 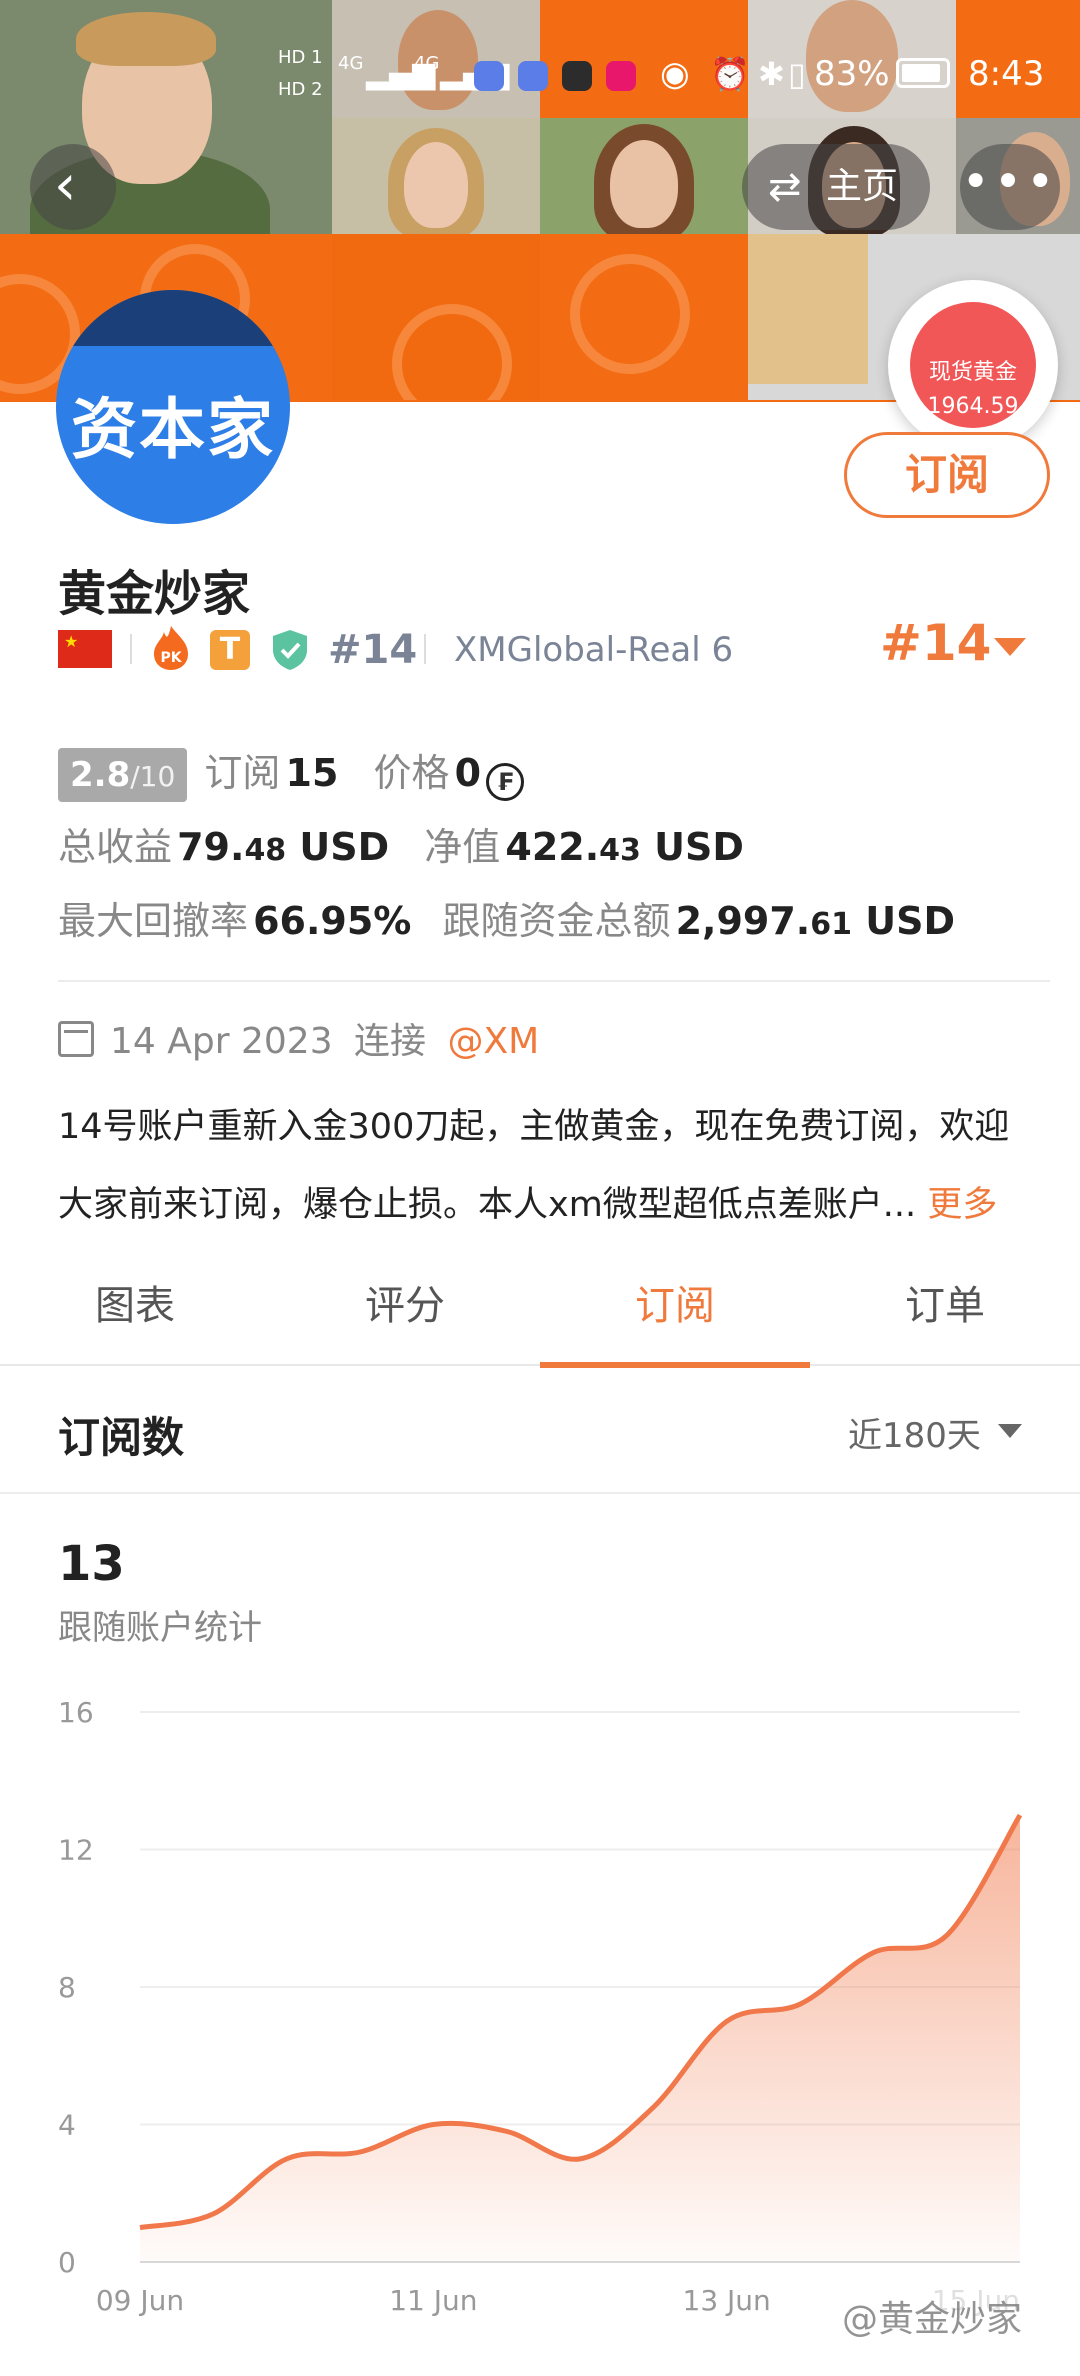 I want to click on badge-row: ★ PK T #14 XMGlobal-Real 6, so click(x=408, y=650).